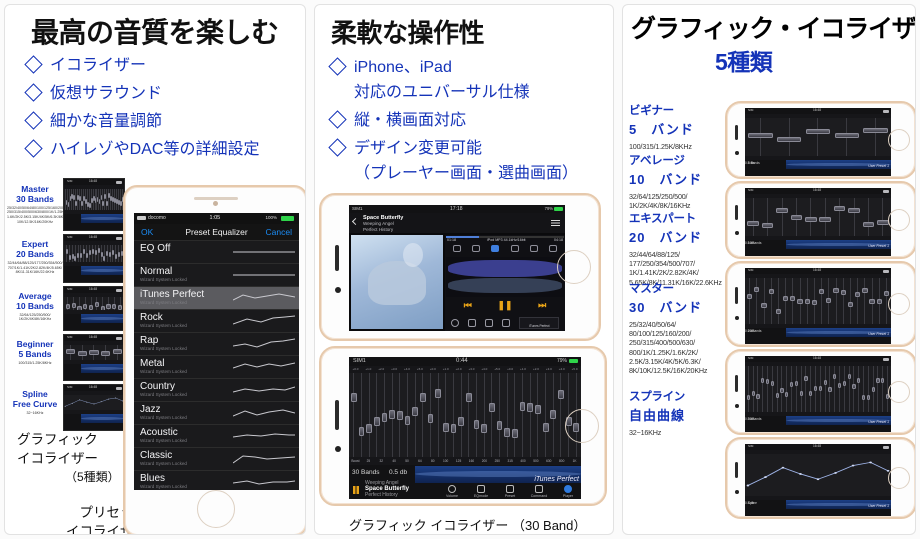  I want to click on next-button: ⏭, so click(542, 305).